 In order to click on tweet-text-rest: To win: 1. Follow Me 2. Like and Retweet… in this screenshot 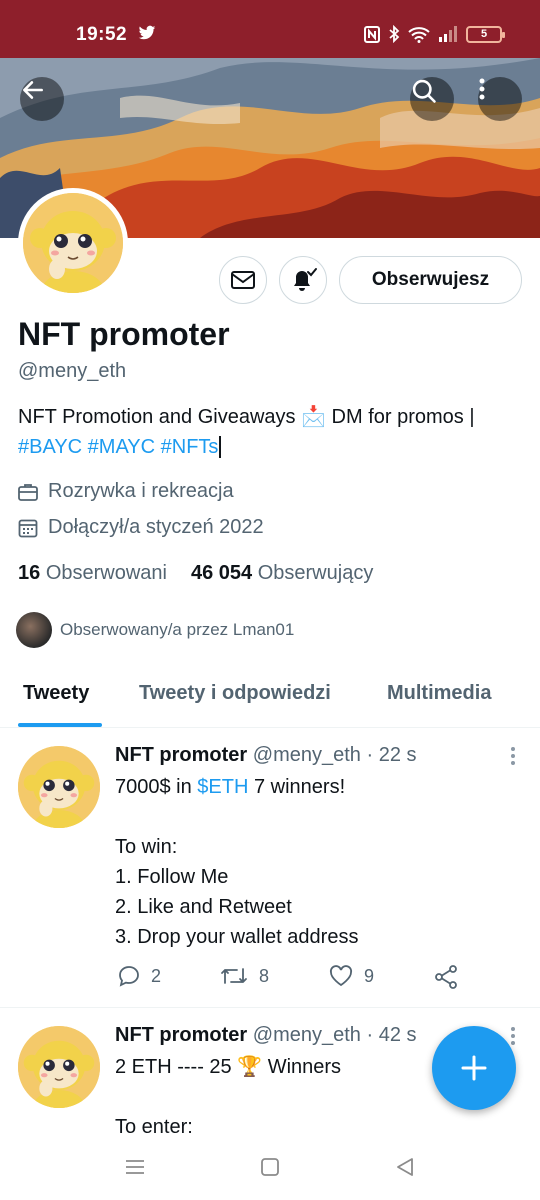, I will do `click(237, 892)`.